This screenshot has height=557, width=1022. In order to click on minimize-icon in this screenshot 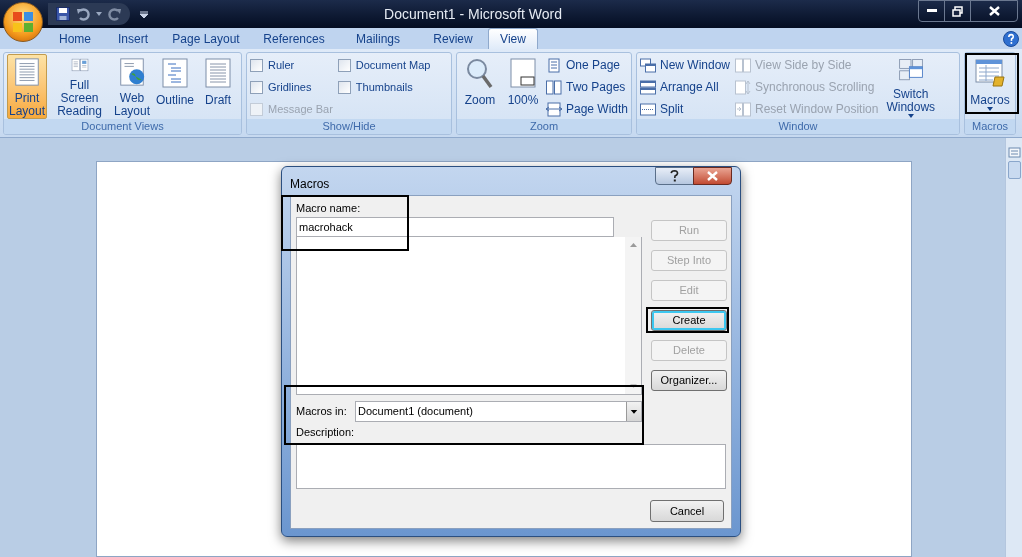, I will do `click(931, 11)`.